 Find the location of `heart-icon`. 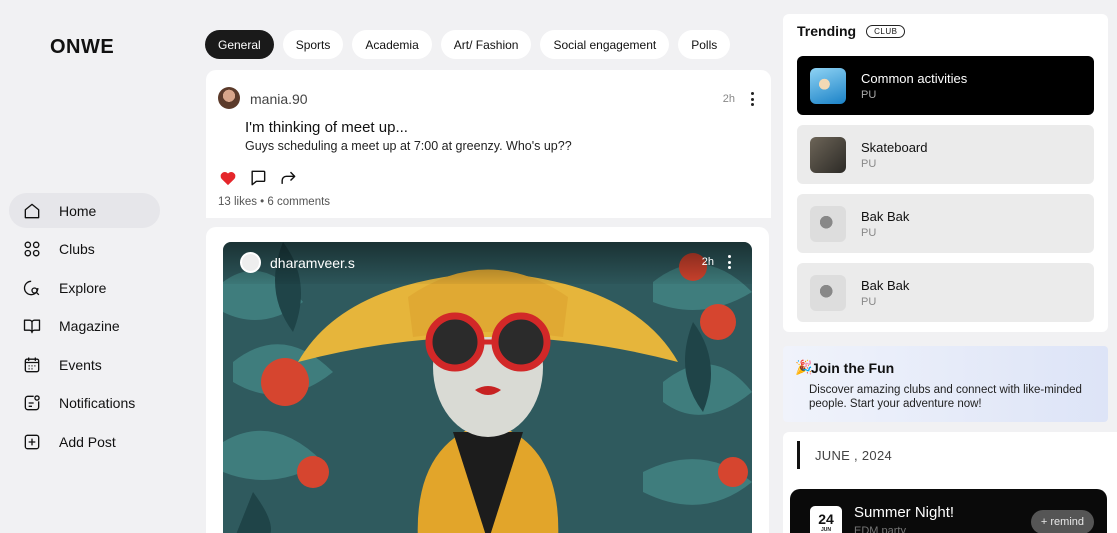

heart-icon is located at coordinates (228, 178).